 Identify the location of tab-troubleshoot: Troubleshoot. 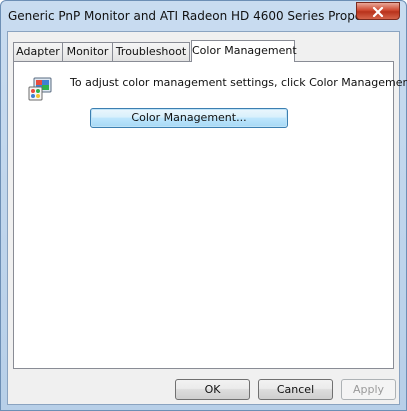
(151, 51).